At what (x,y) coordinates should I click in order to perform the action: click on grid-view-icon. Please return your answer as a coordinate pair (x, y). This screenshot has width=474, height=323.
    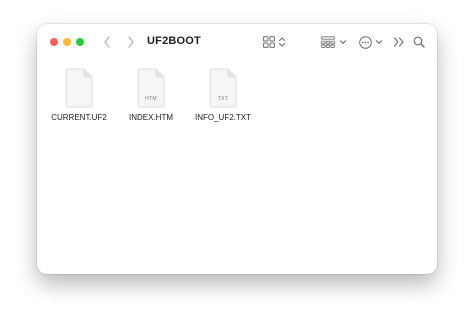
    Looking at the image, I should click on (269, 42).